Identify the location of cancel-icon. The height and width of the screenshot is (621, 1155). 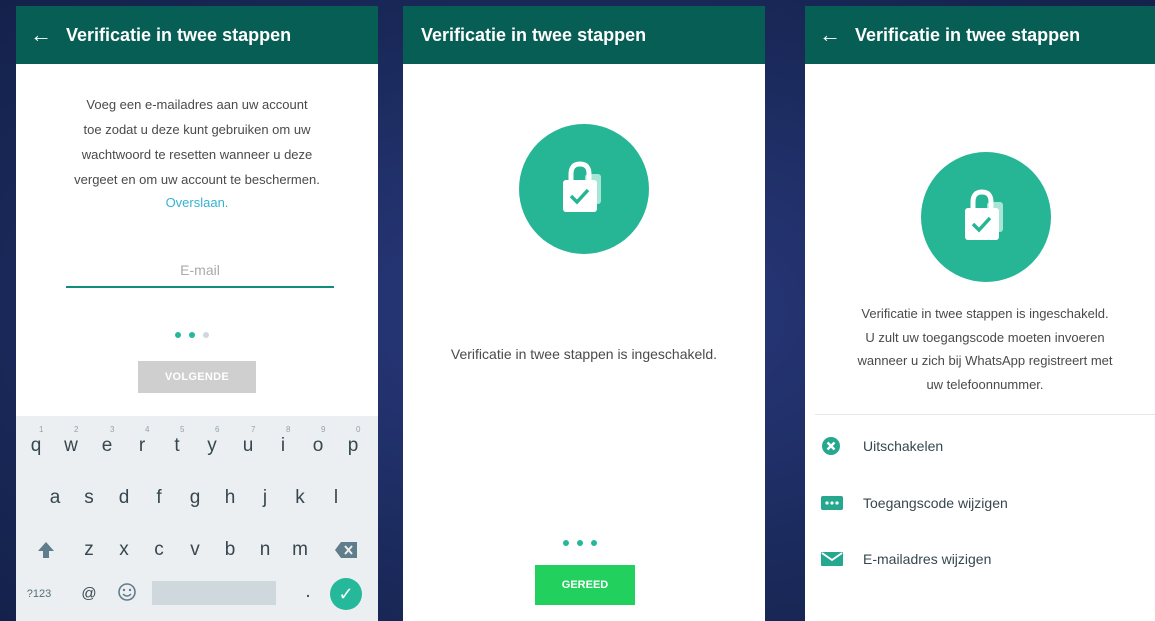
(842, 446).